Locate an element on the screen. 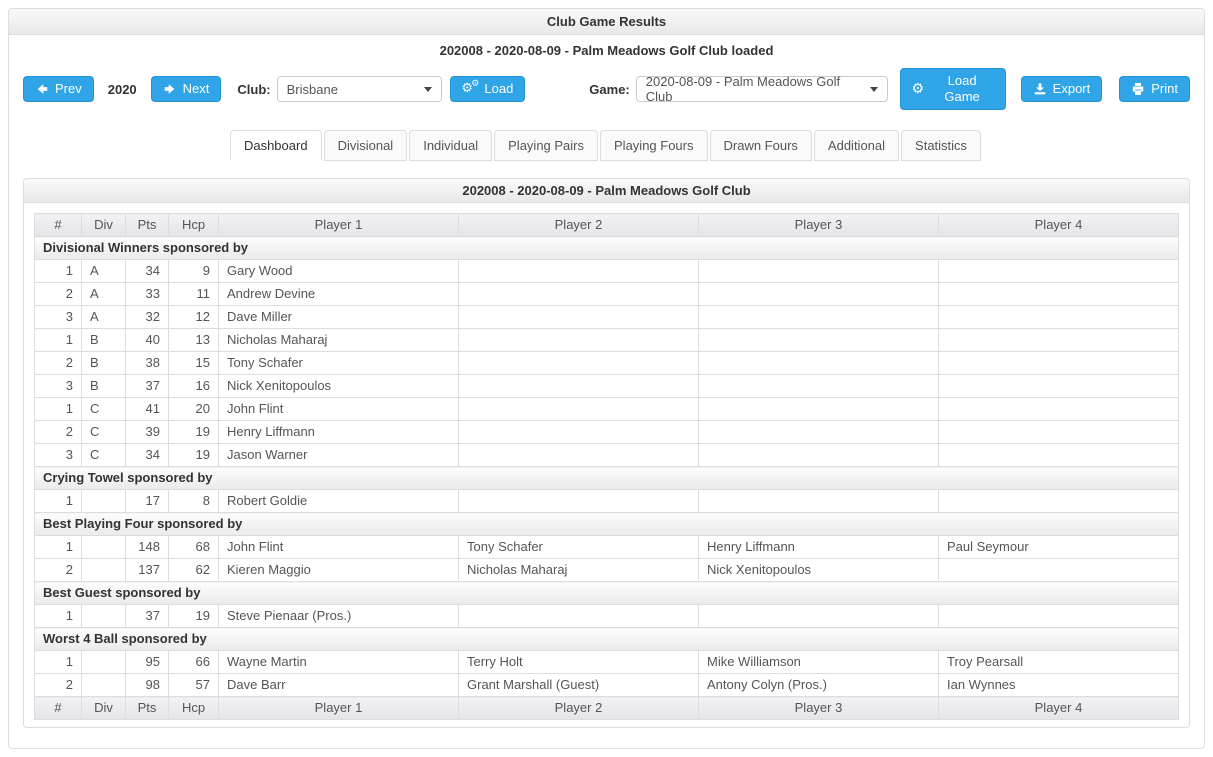 The height and width of the screenshot is (757, 1213). tab-playing-fours: Playing Fours is located at coordinates (654, 145).